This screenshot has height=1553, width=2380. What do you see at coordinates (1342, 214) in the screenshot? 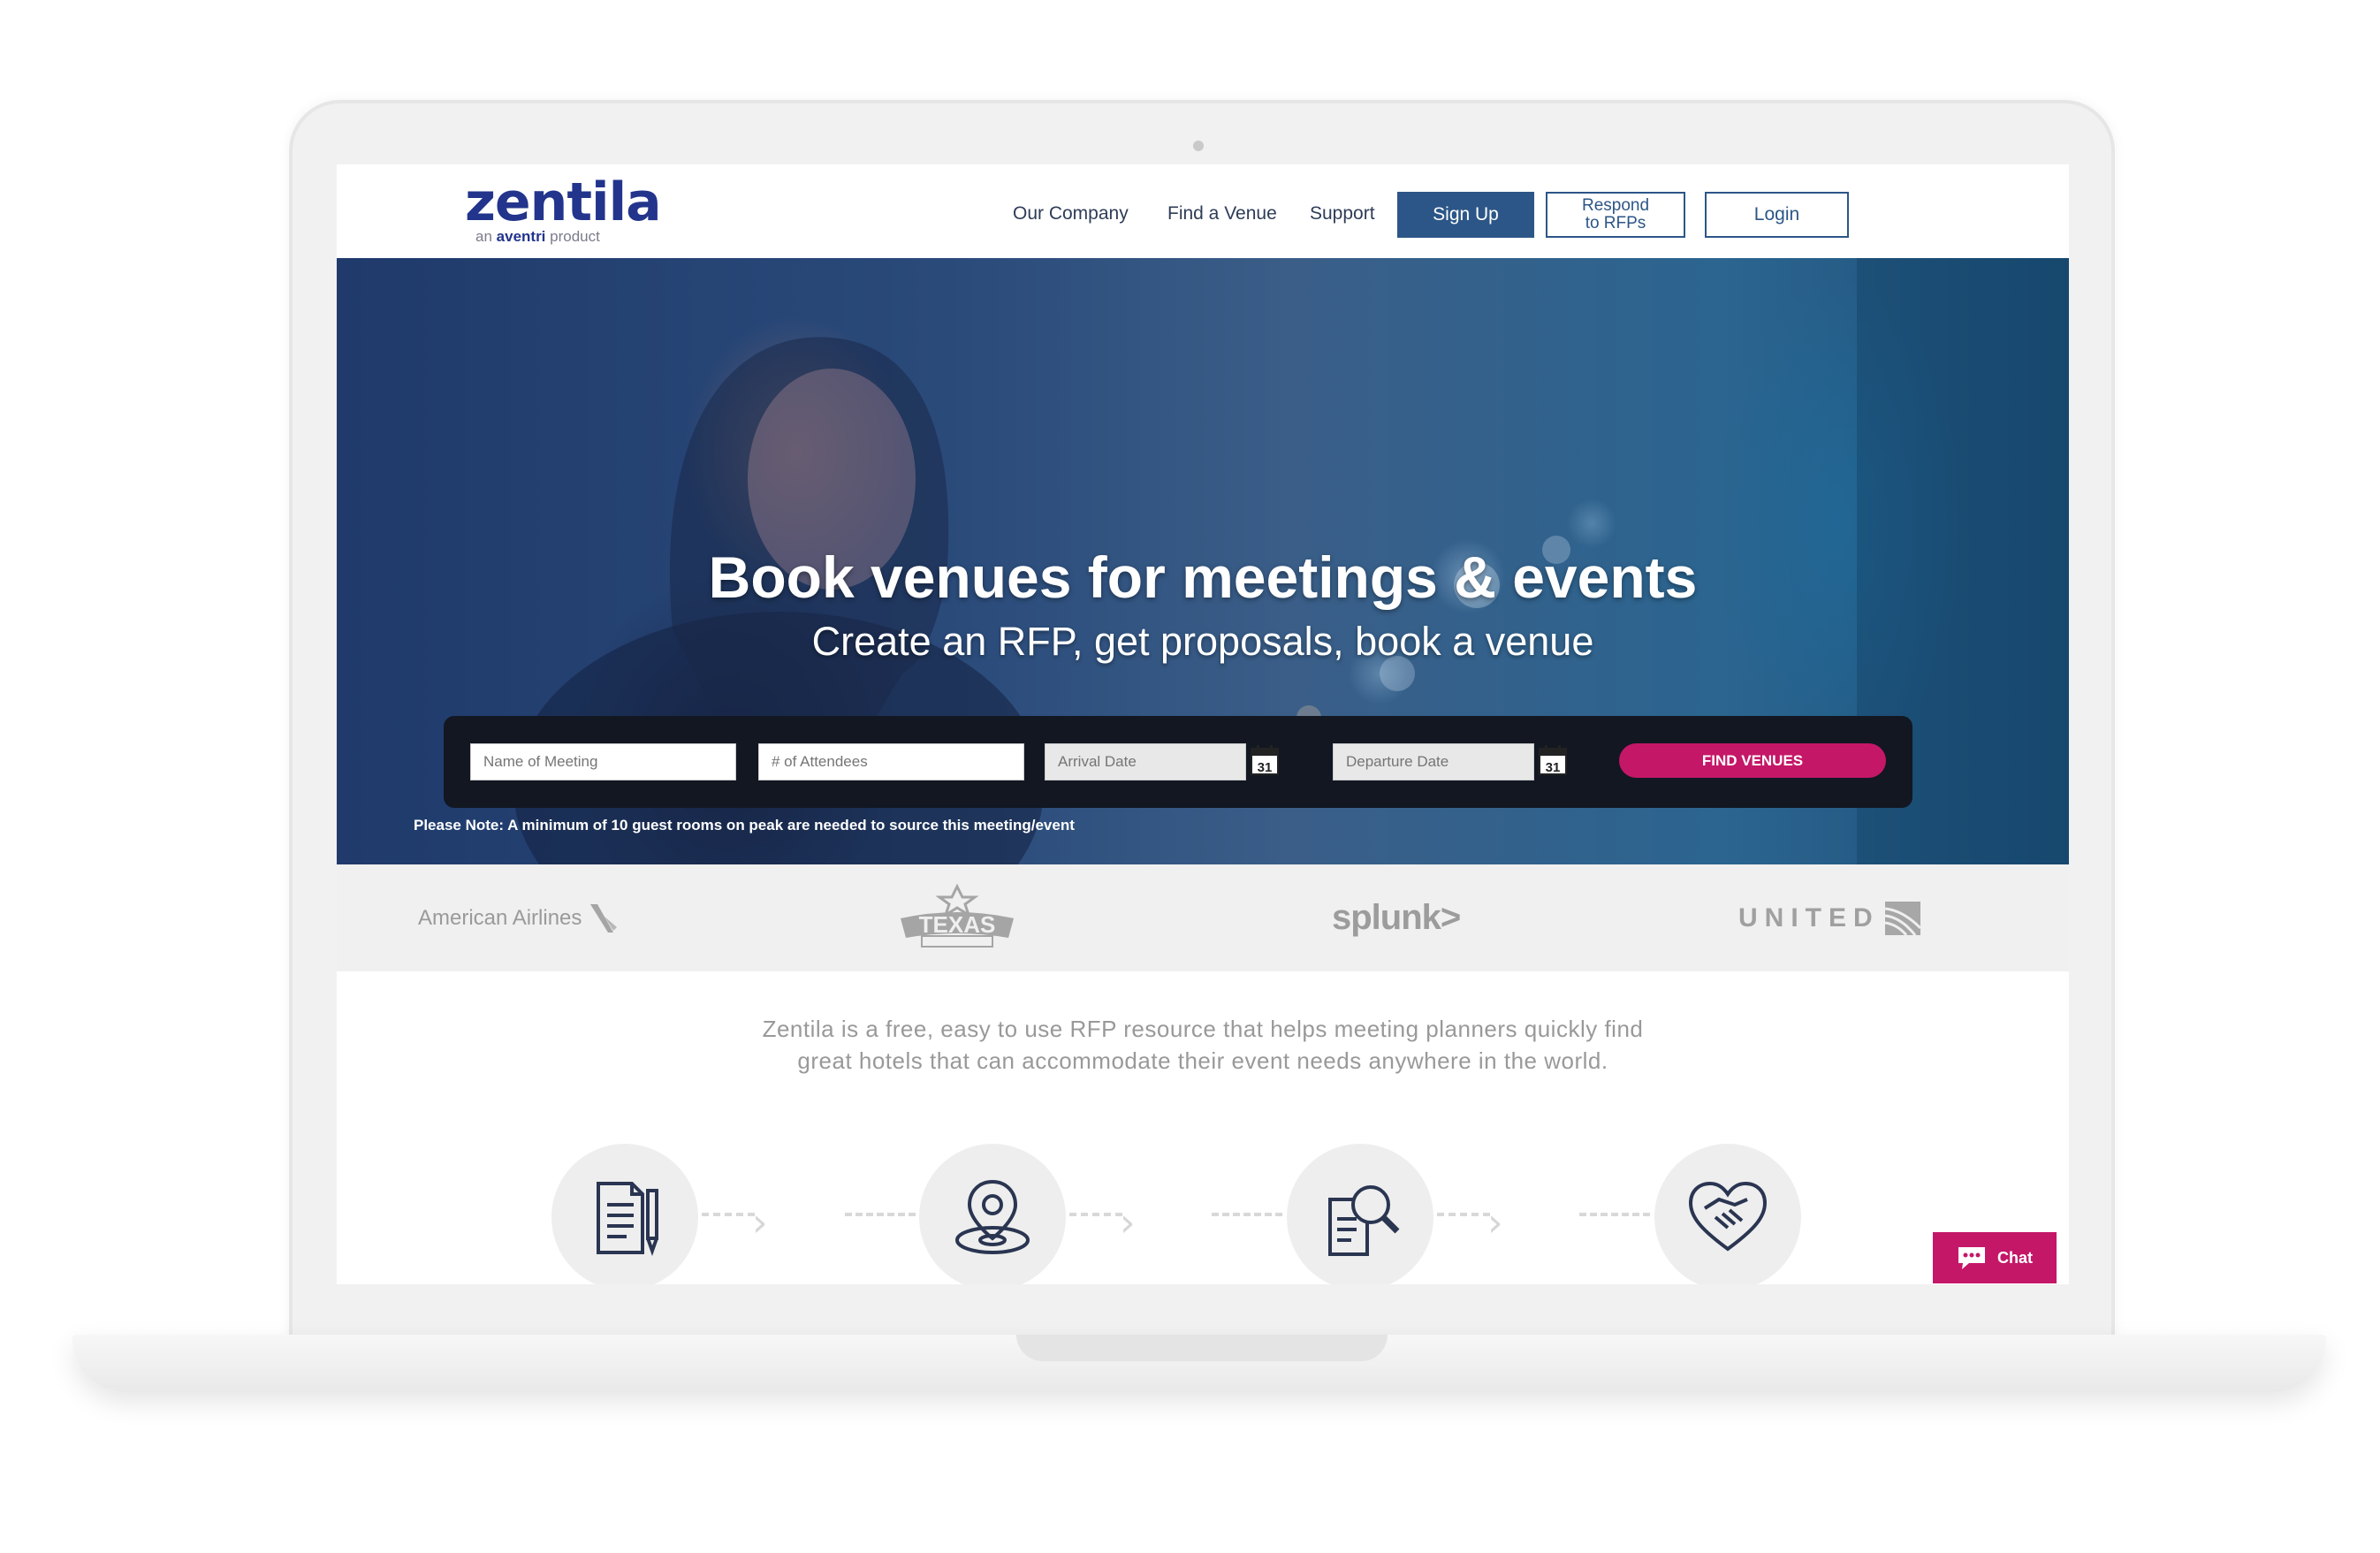
I see `nav-support: Support` at bounding box center [1342, 214].